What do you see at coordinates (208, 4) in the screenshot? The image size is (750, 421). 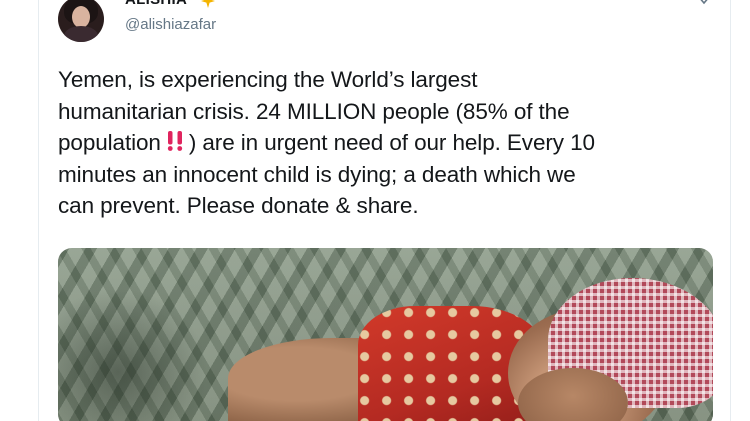 I see `sparkle-star-icon` at bounding box center [208, 4].